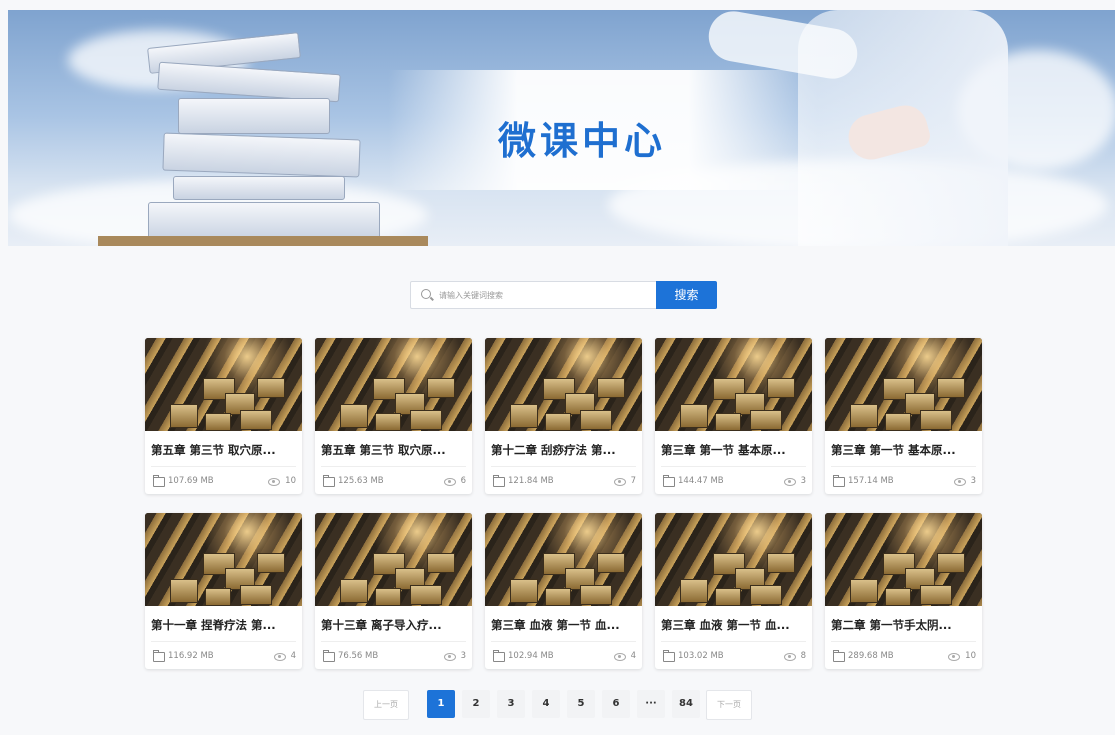 This screenshot has width=1115, height=735. What do you see at coordinates (651, 704) in the screenshot?
I see `page-ellipsis: ···` at bounding box center [651, 704].